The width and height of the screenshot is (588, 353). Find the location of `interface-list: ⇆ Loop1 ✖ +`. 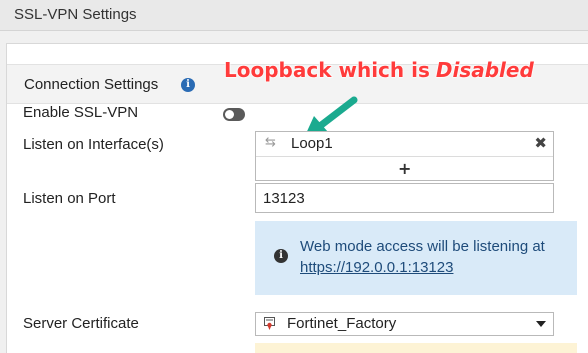

interface-list: ⇆ Loop1 ✖ + is located at coordinates (404, 156).